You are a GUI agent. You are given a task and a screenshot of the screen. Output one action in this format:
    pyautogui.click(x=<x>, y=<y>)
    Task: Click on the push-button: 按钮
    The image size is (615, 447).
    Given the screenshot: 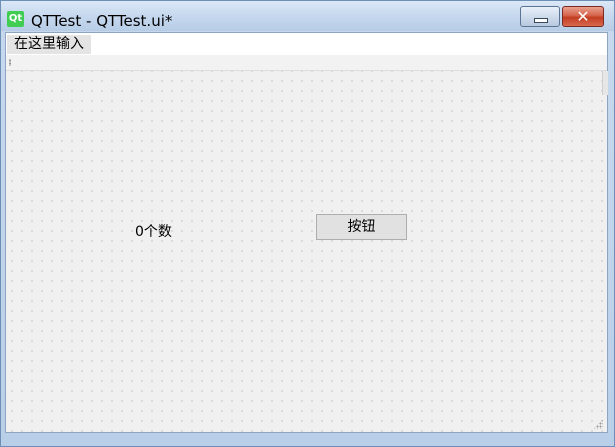 What is the action you would take?
    pyautogui.click(x=361, y=227)
    